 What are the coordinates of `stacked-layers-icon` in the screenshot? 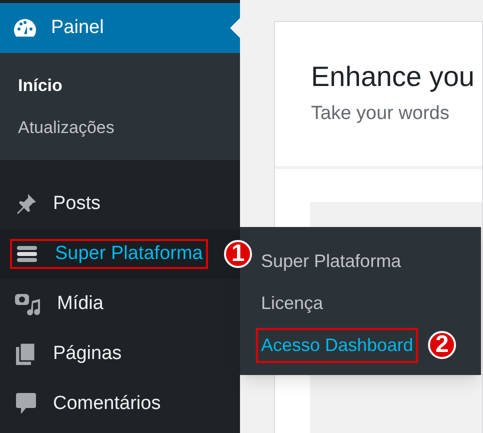 It's located at (27, 254).